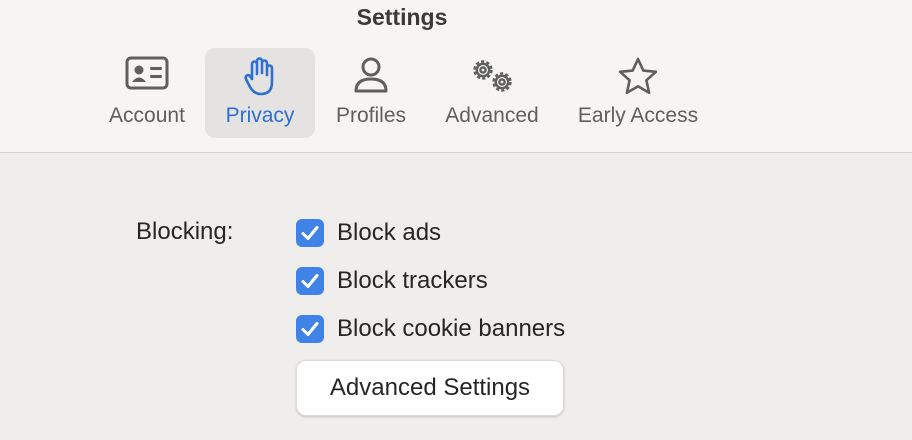 The height and width of the screenshot is (440, 912). What do you see at coordinates (451, 328) in the screenshot?
I see `block-cookie-banners-label: Block cookie banners` at bounding box center [451, 328].